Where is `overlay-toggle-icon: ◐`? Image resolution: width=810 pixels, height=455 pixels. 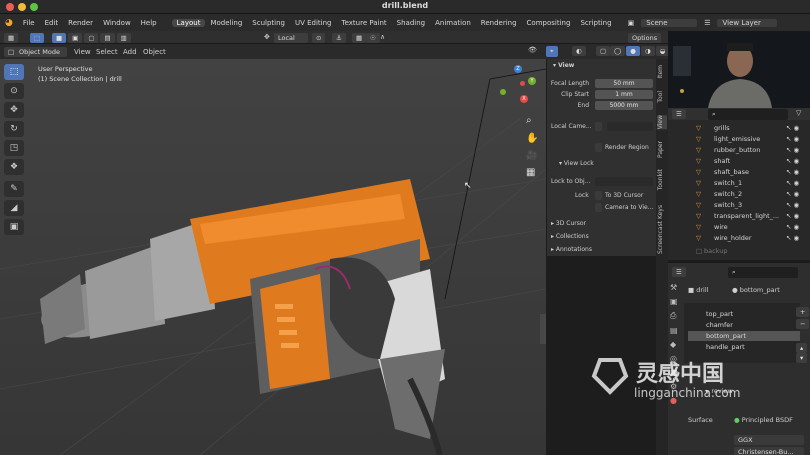 overlay-toggle-icon: ◐ is located at coordinates (579, 51).